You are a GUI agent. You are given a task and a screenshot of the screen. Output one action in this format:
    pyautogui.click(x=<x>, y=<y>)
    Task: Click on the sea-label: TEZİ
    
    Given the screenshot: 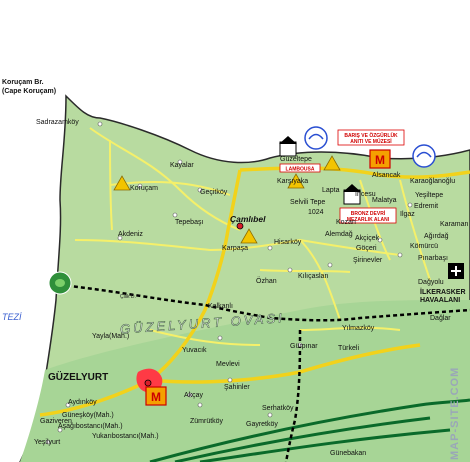 What is the action you would take?
    pyautogui.click(x=12, y=317)
    